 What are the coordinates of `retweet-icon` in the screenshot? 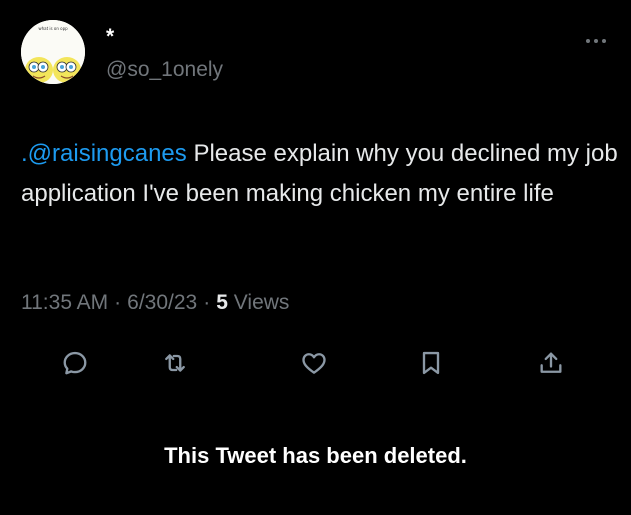 It's located at (175, 363).